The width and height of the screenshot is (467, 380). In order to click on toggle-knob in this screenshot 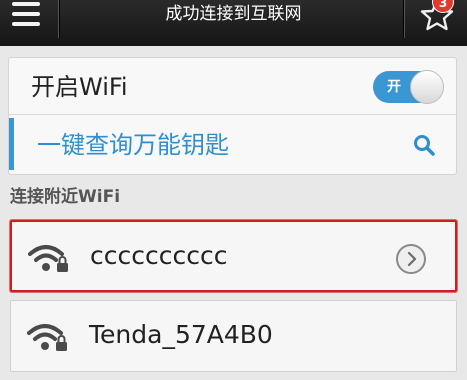, I will do `click(427, 87)`.